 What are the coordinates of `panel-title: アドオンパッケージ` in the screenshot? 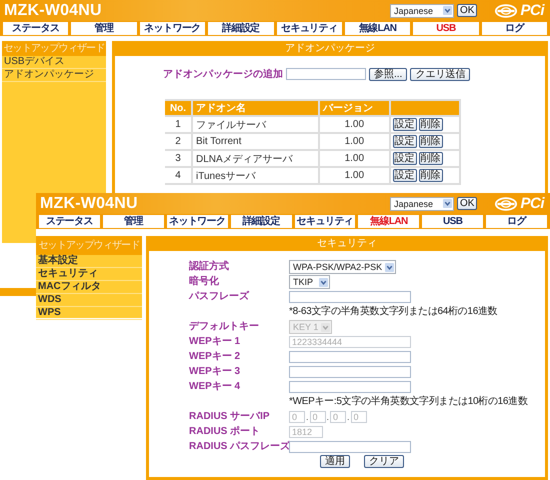 It's located at (330, 48).